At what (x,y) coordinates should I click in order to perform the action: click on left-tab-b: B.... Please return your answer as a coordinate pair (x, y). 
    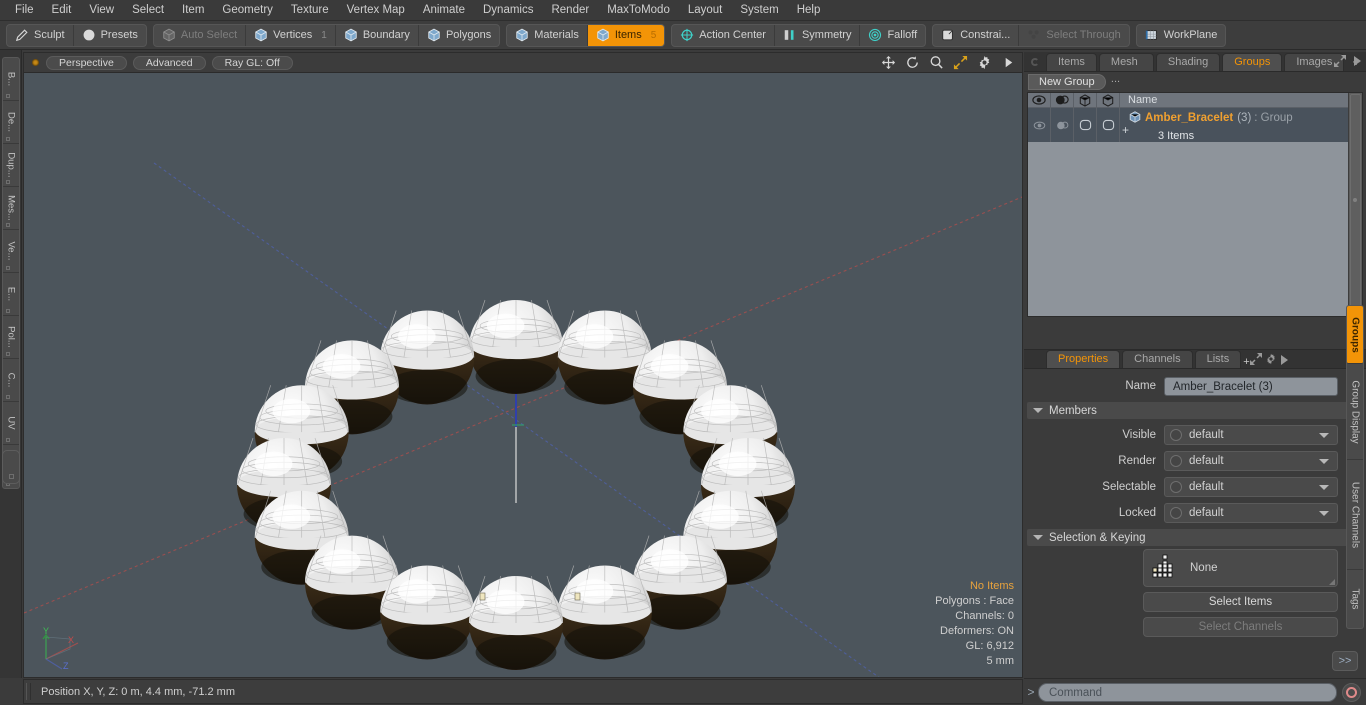
    Looking at the image, I should click on (11, 79).